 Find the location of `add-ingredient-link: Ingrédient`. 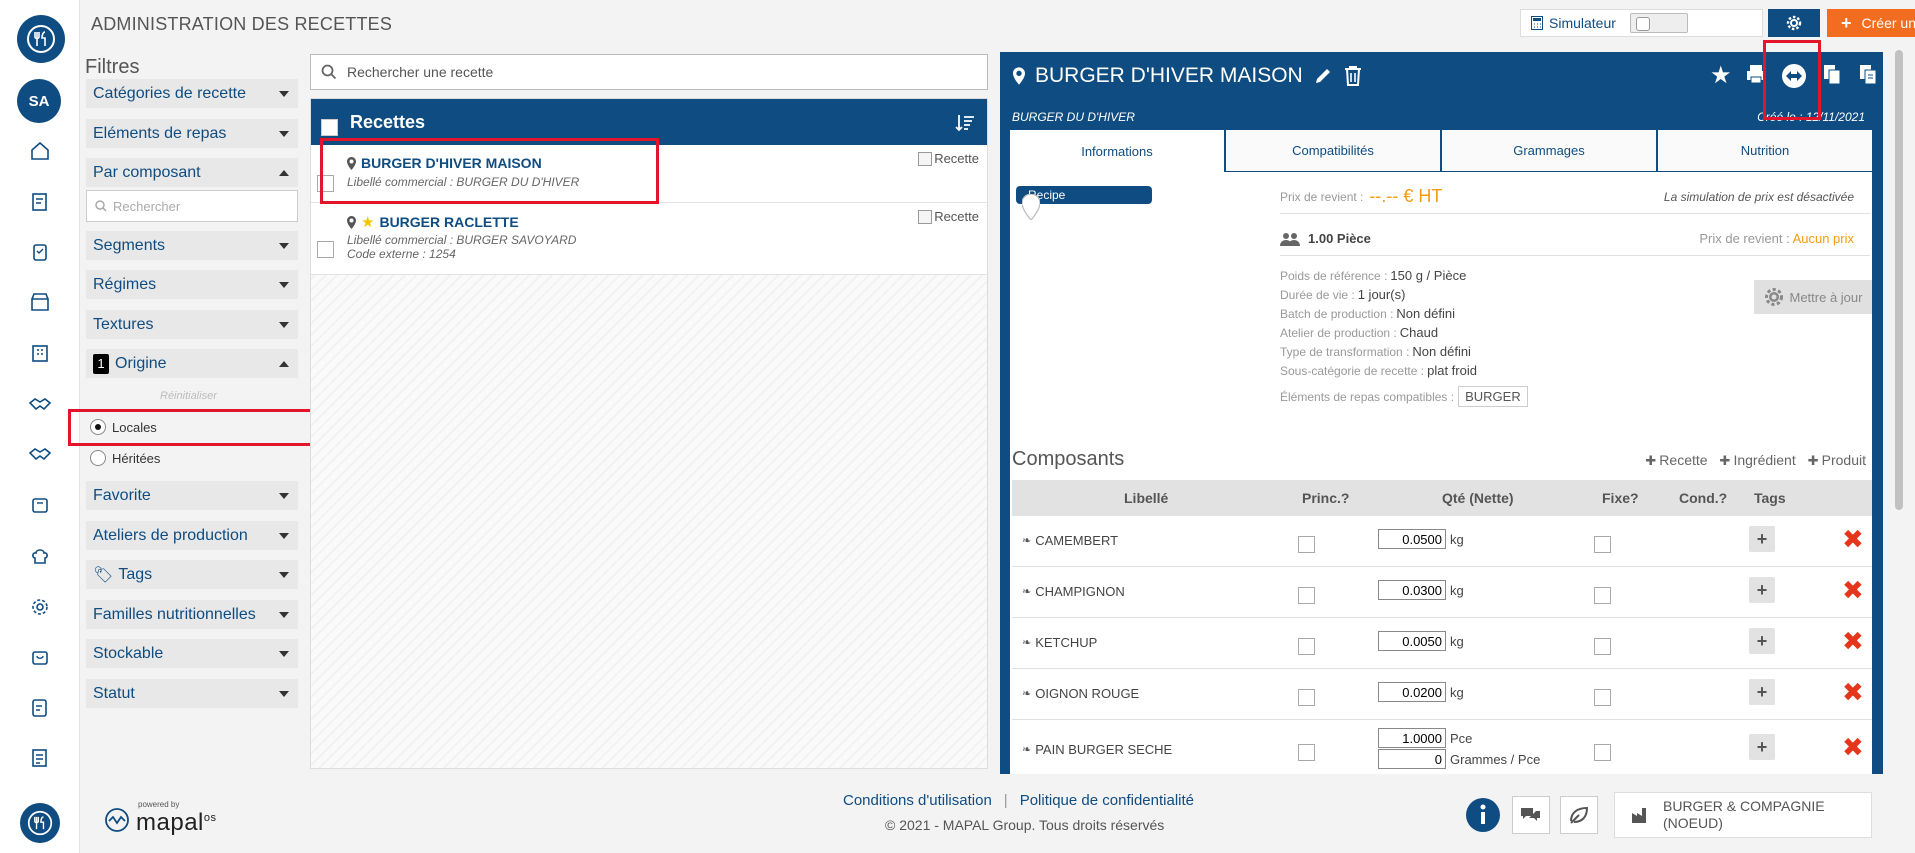

add-ingredient-link: Ingrédient is located at coordinates (1757, 460).